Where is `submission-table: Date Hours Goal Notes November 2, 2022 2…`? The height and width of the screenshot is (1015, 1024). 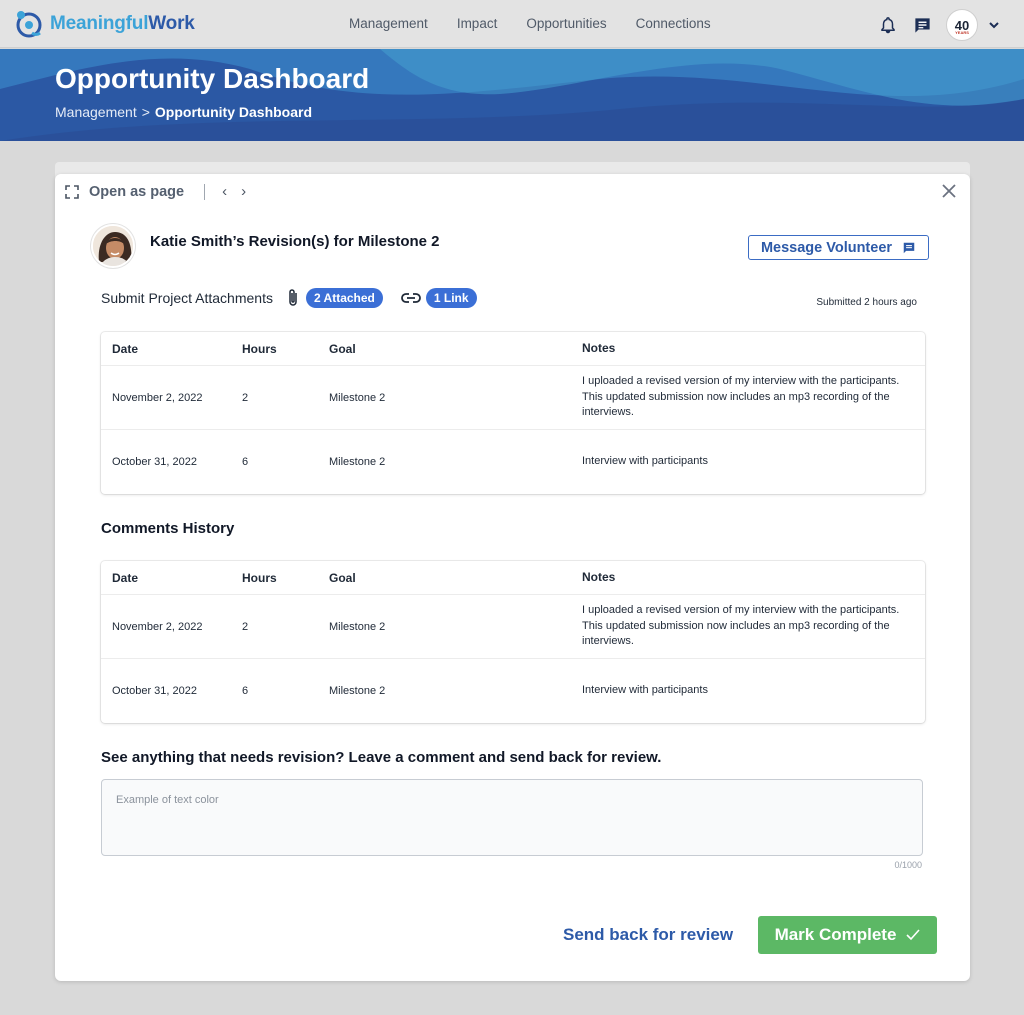 submission-table: Date Hours Goal Notes November 2, 2022 2… is located at coordinates (513, 413).